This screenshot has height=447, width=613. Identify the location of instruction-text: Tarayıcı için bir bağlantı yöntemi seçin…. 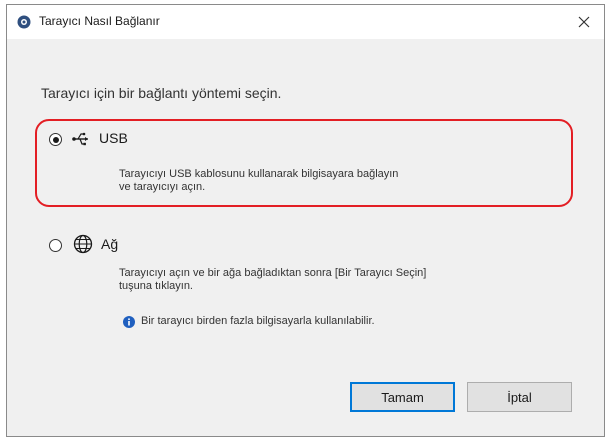
(161, 93).